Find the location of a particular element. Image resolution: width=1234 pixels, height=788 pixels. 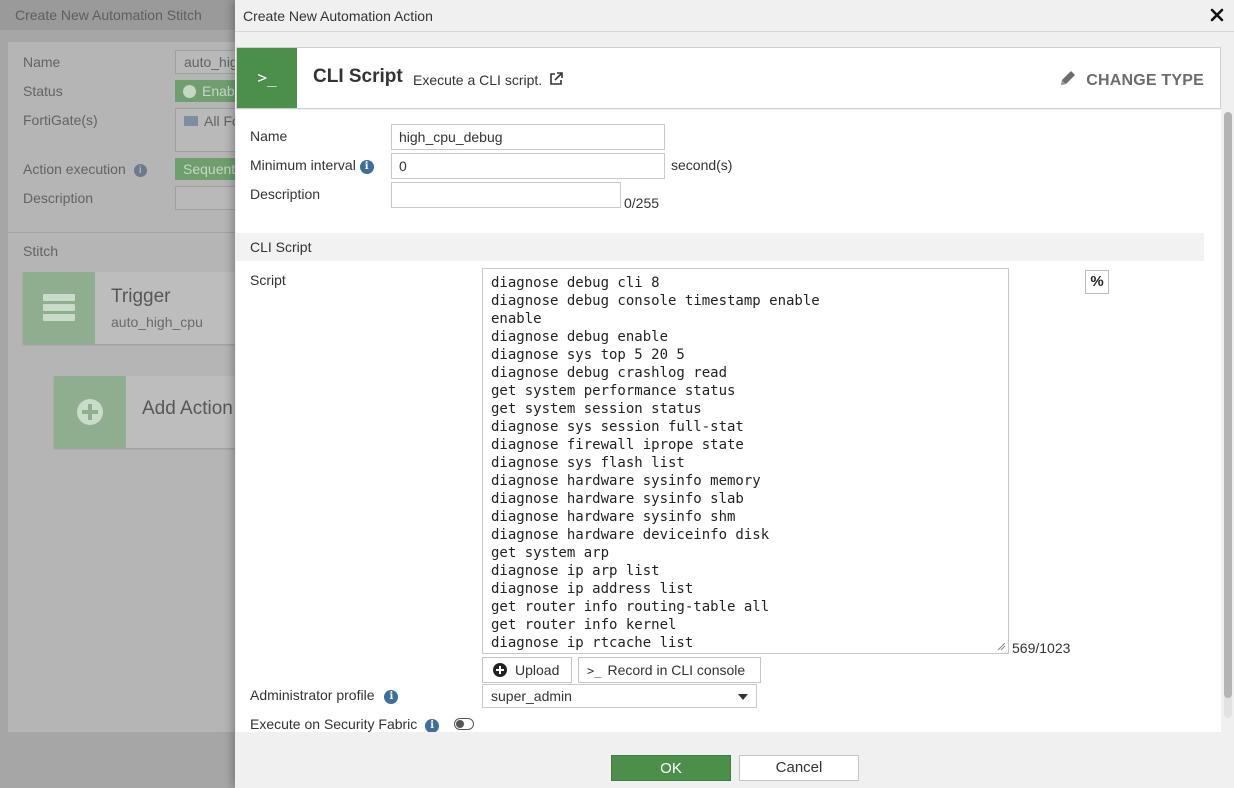

dialog-footer: OK Cancel is located at coordinates (734, 768).